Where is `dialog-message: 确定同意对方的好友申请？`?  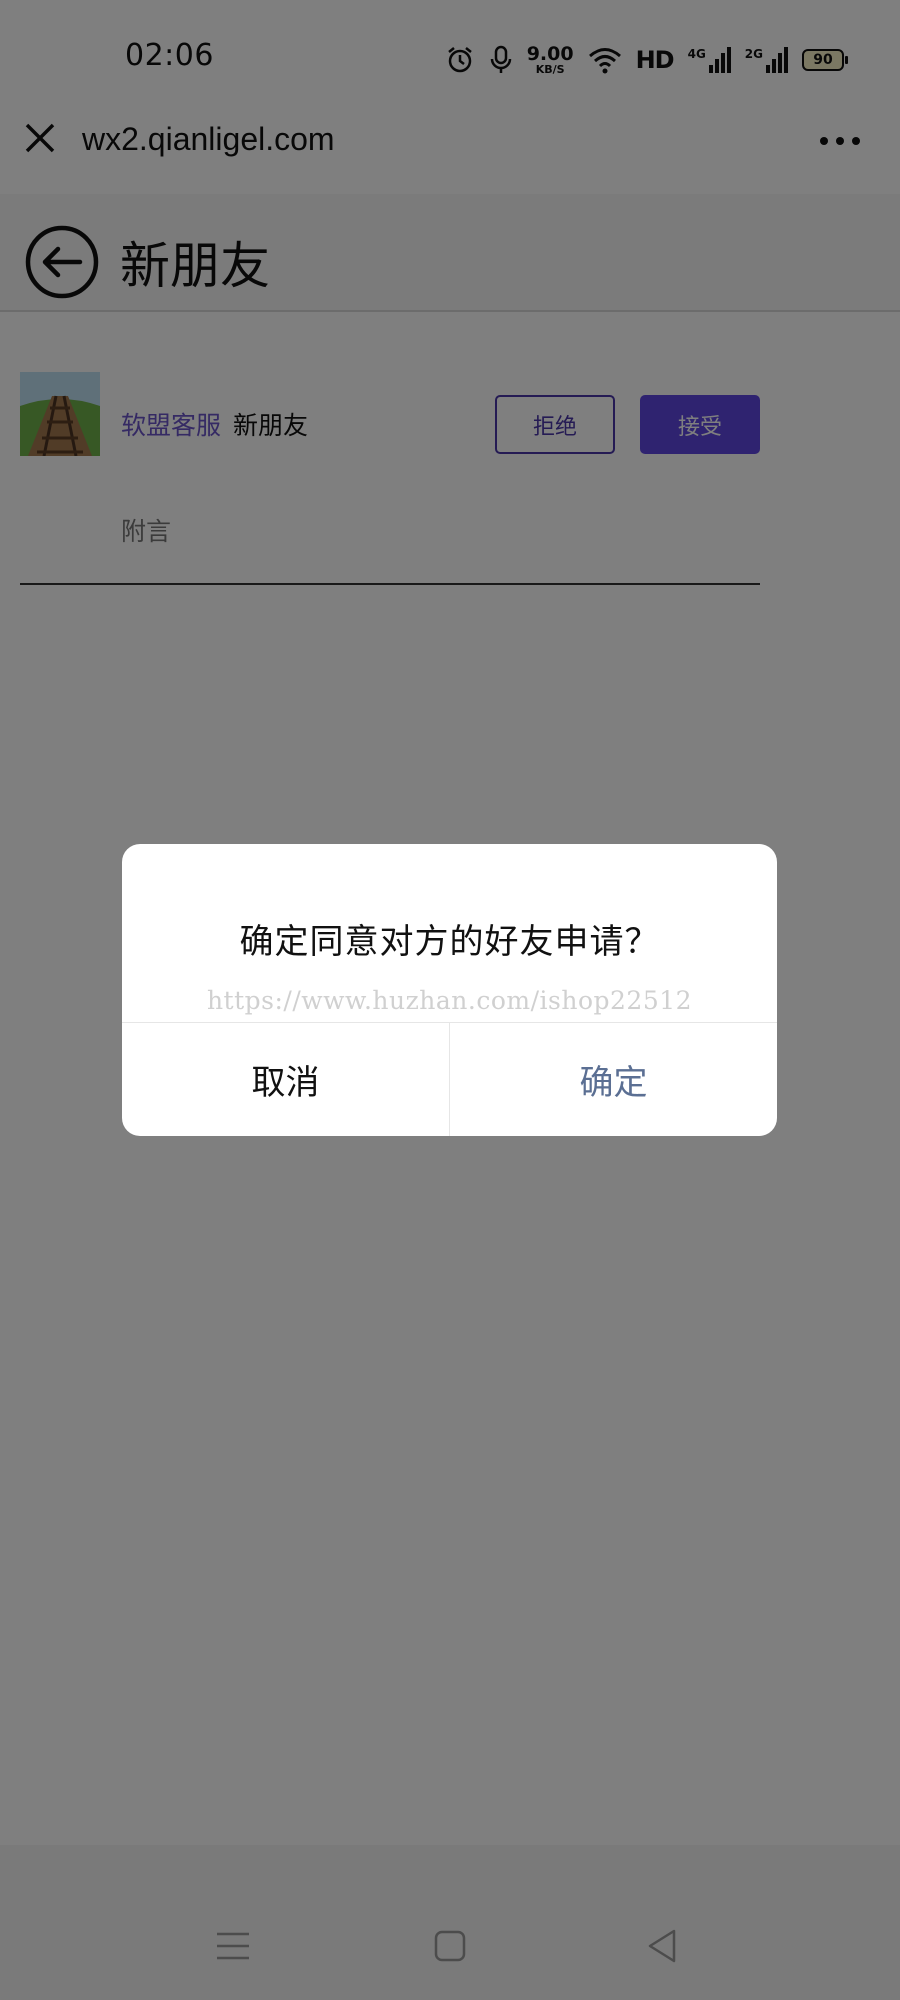 dialog-message: 确定同意对方的好友申请？ is located at coordinates (449, 942).